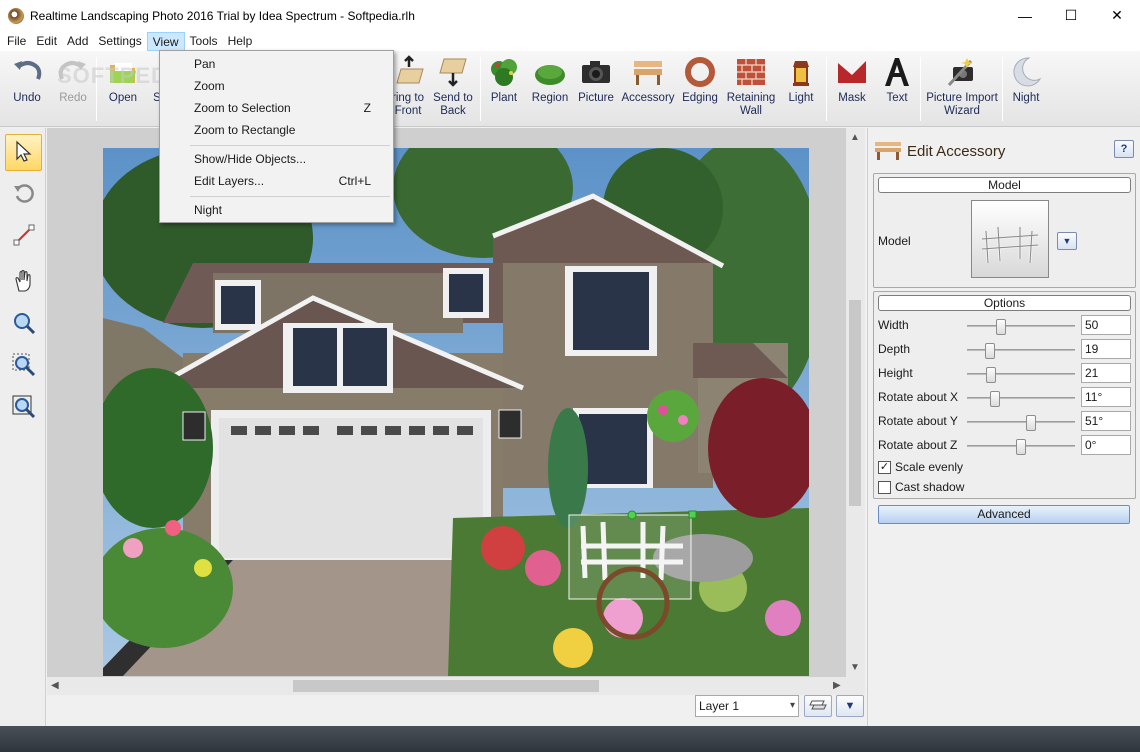 Image resolution: width=1140 pixels, height=752 pixels. What do you see at coordinates (1106, 373) in the screenshot?
I see `height-input: 21` at bounding box center [1106, 373].